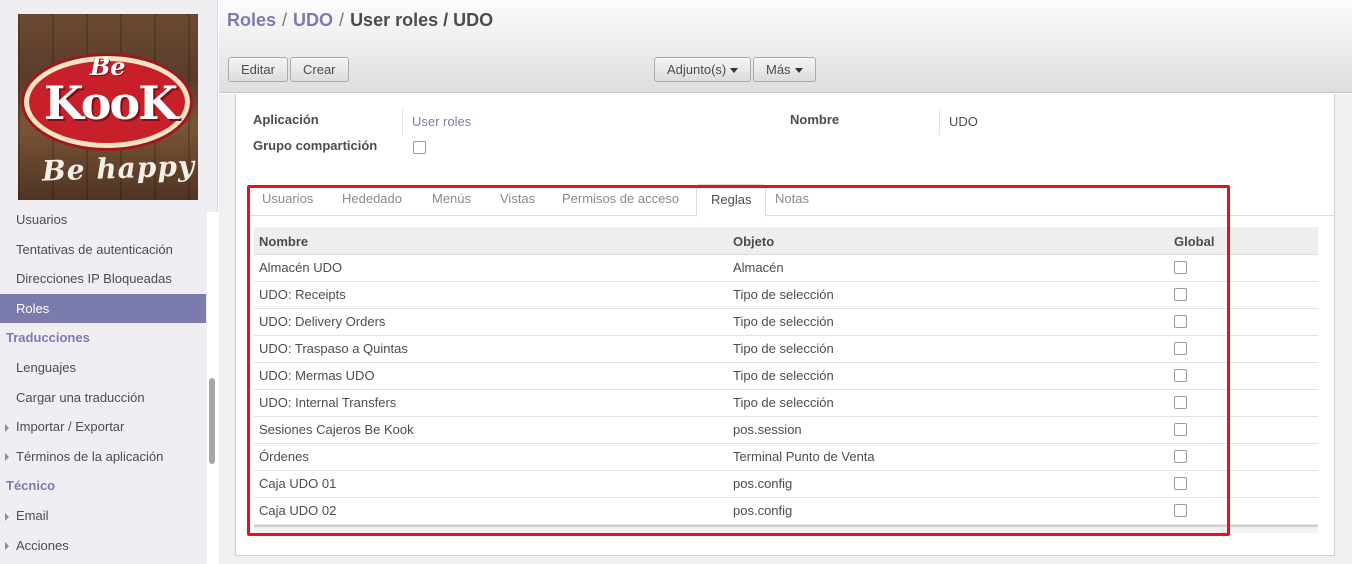  I want to click on sidebar-item-label: Tentativas de autenticación, so click(94, 249).